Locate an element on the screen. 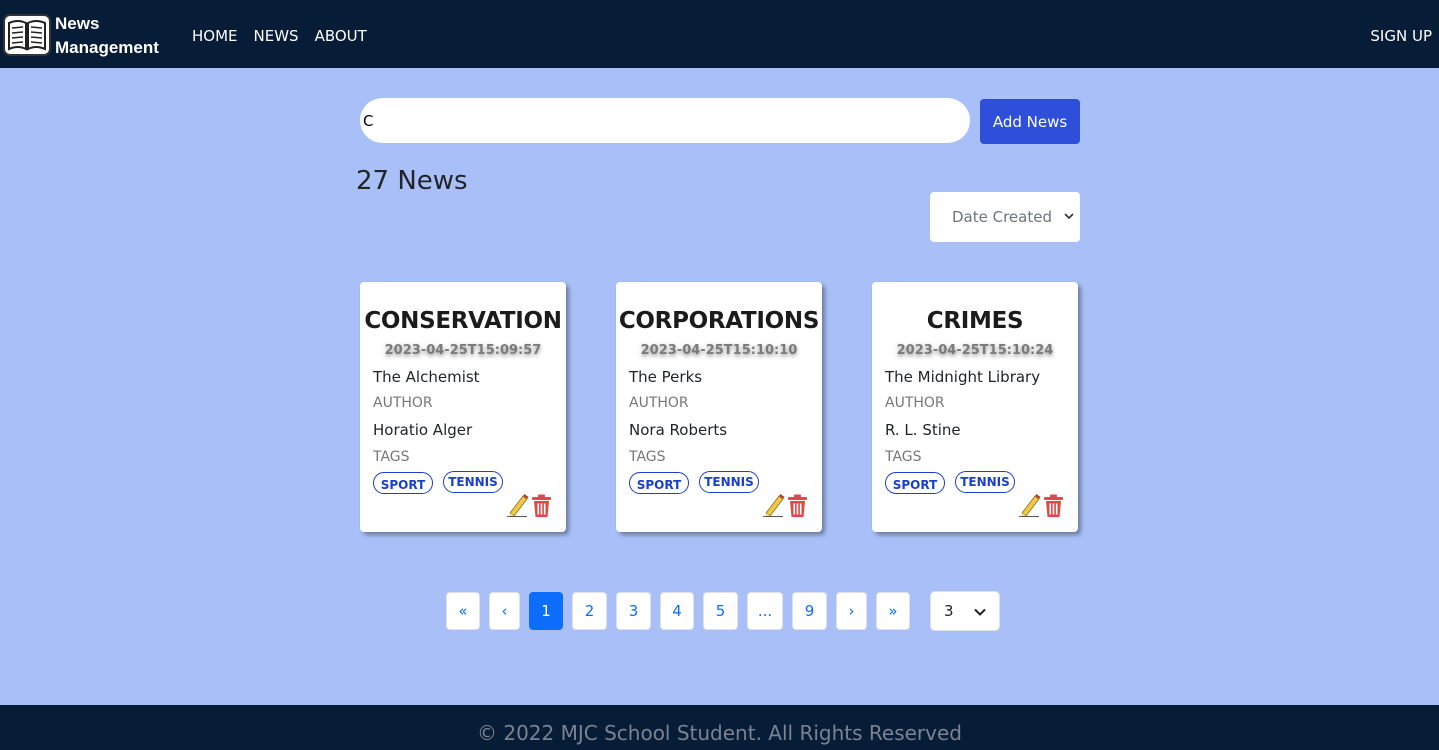 Image resolution: width=1439 pixels, height=750 pixels. page-prev-button: ‹ is located at coordinates (504, 611).